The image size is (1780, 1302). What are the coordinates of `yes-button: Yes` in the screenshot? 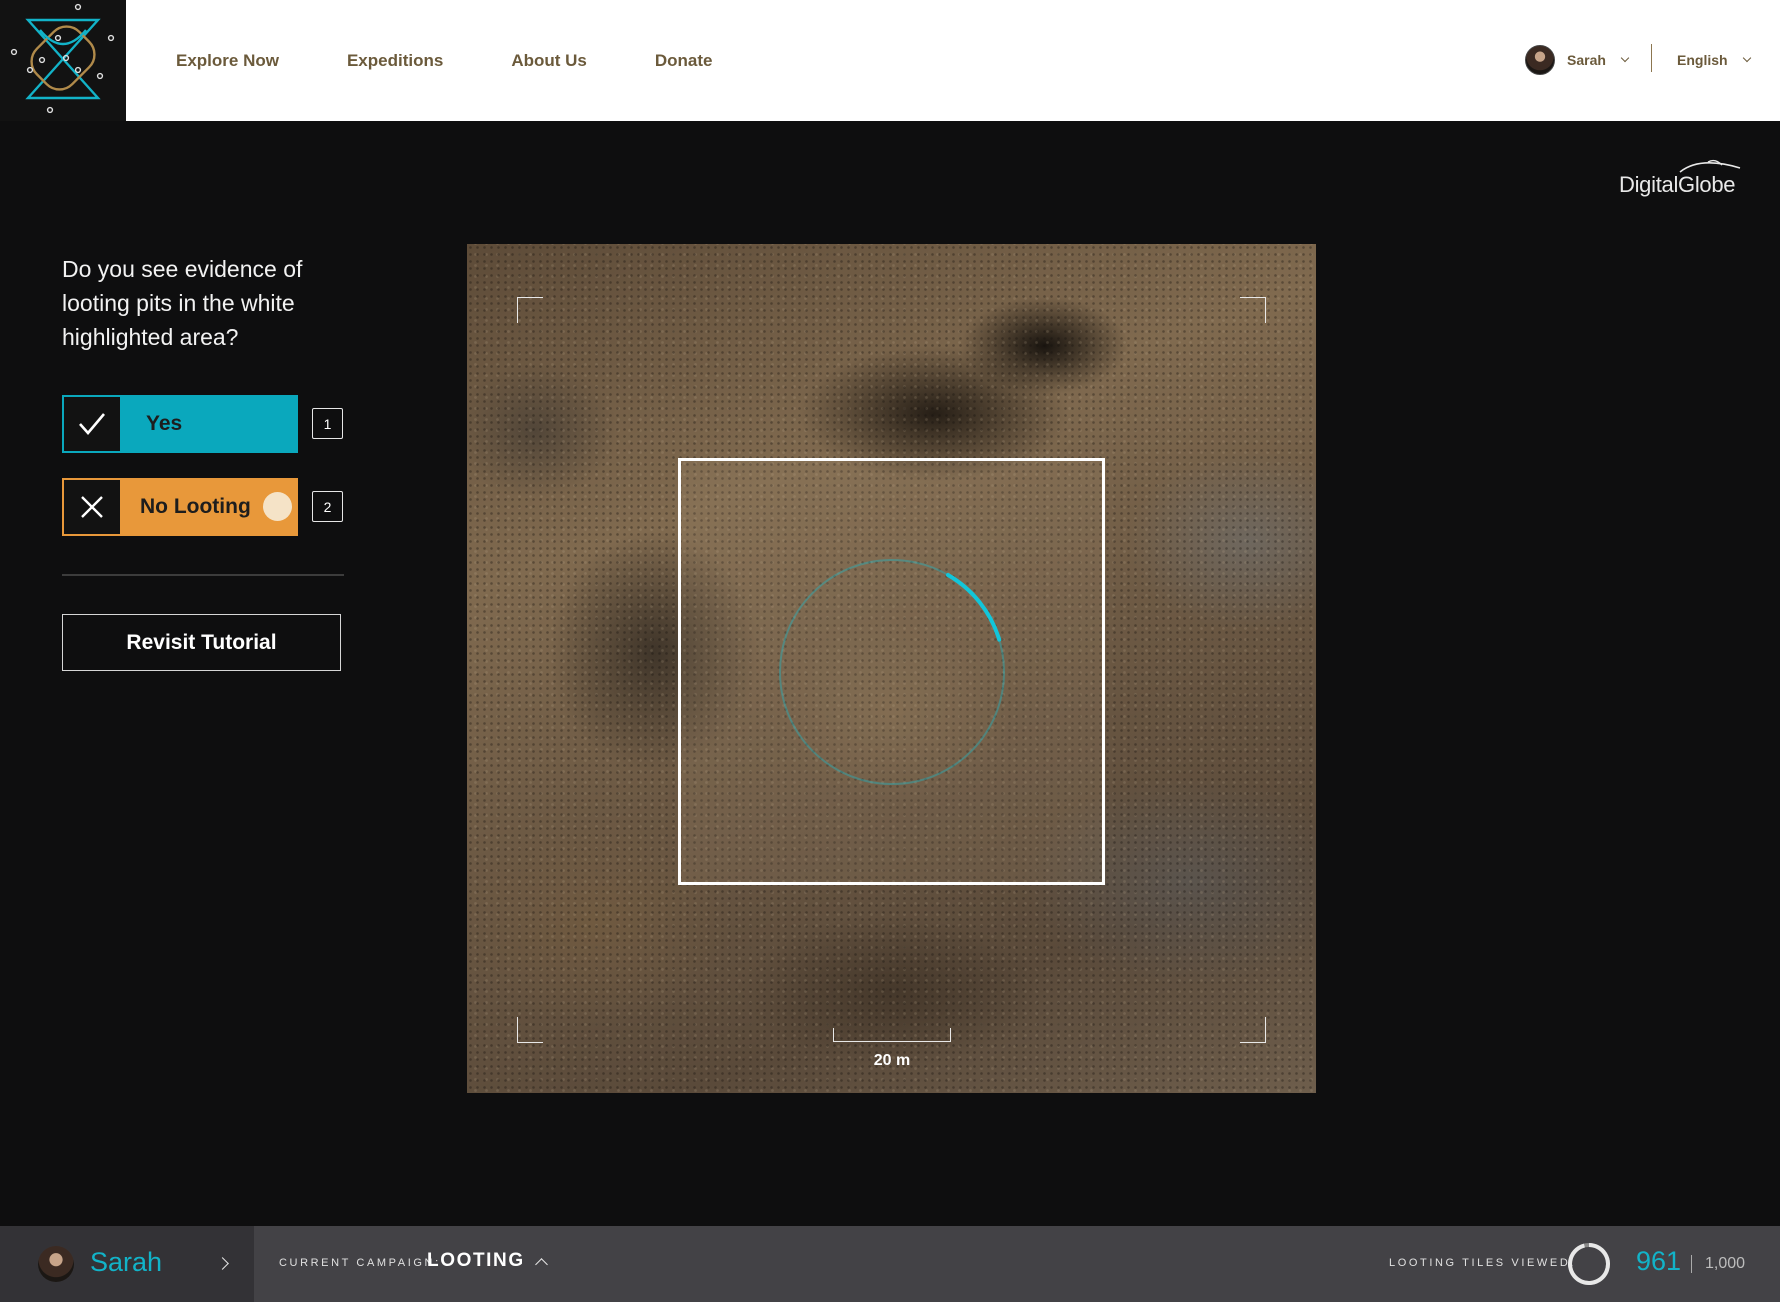 It's located at (180, 424).